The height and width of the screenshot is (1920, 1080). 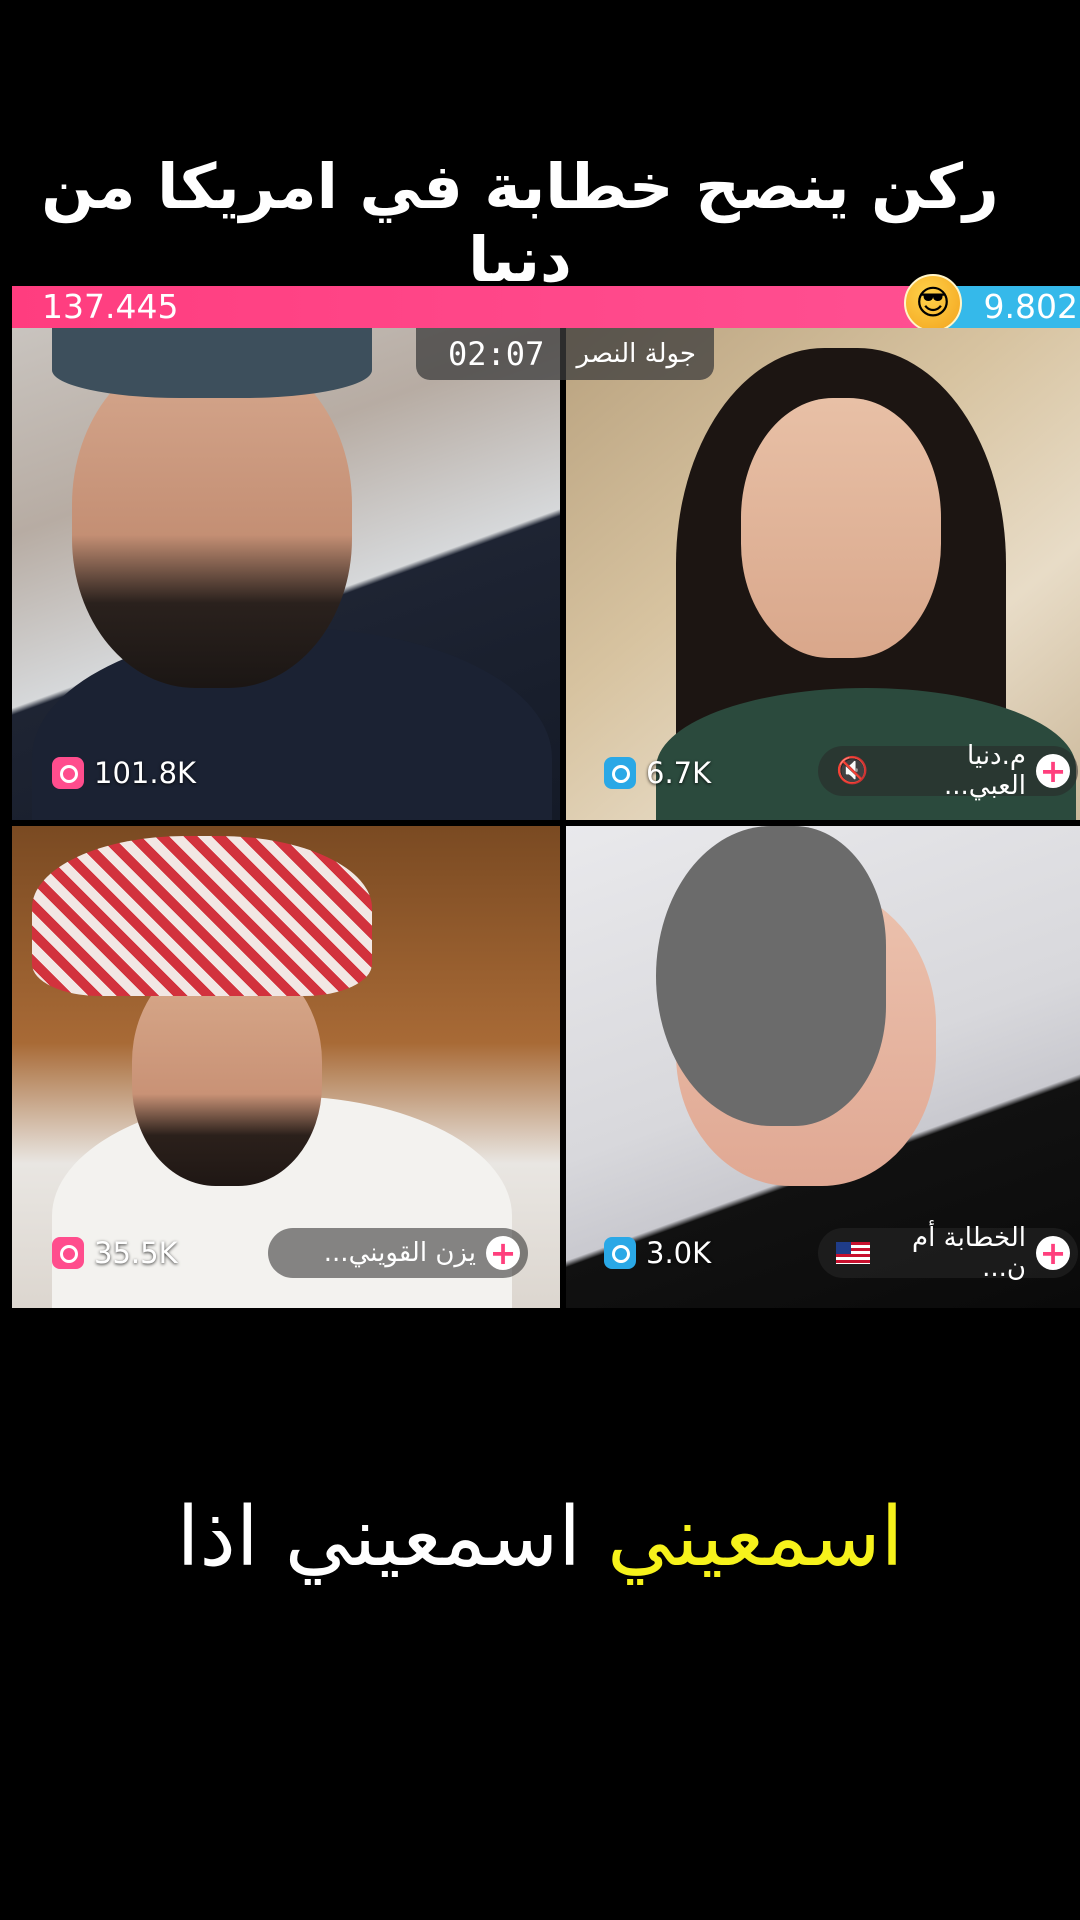 What do you see at coordinates (136, 1253) in the screenshot?
I see `viewer-count-value: 35.5K` at bounding box center [136, 1253].